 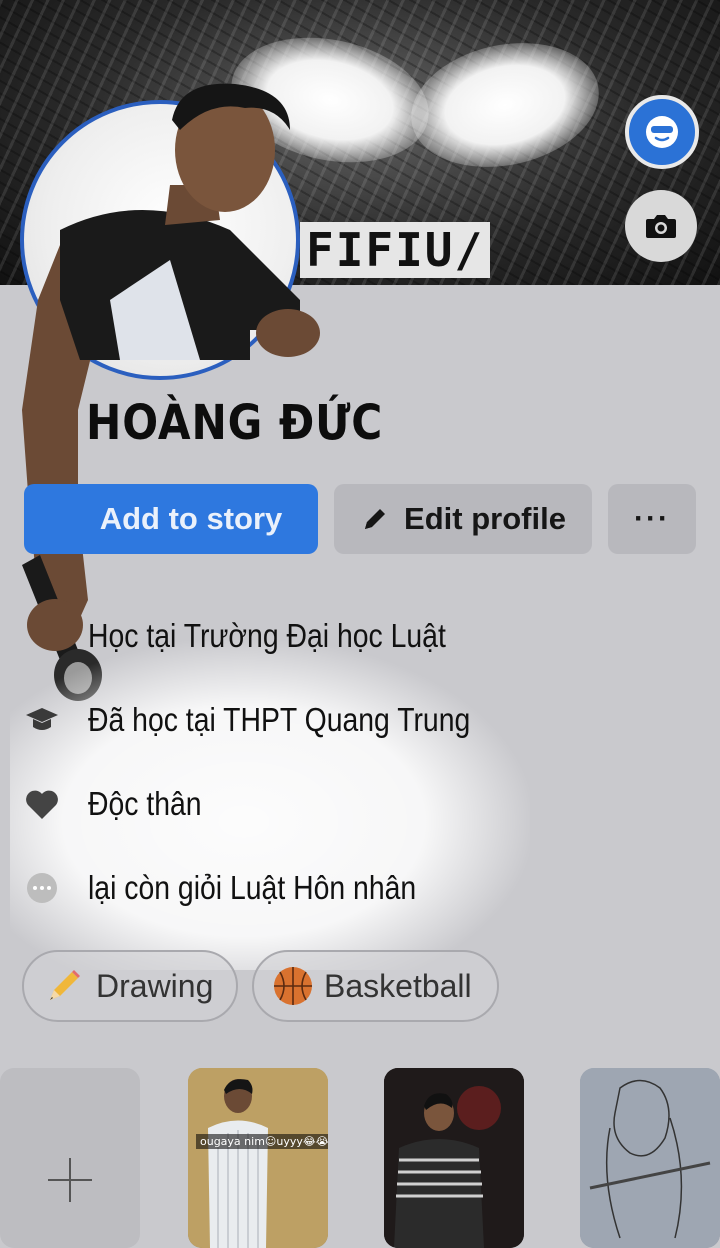 I want to click on basketball-icon, so click(x=293, y=986).